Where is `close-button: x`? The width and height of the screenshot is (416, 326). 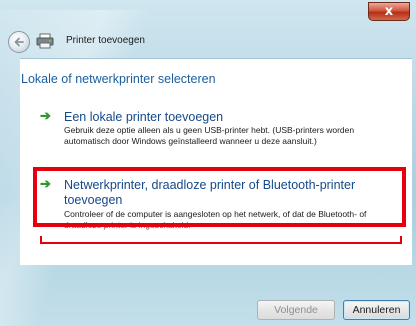 close-button: x is located at coordinates (389, 11).